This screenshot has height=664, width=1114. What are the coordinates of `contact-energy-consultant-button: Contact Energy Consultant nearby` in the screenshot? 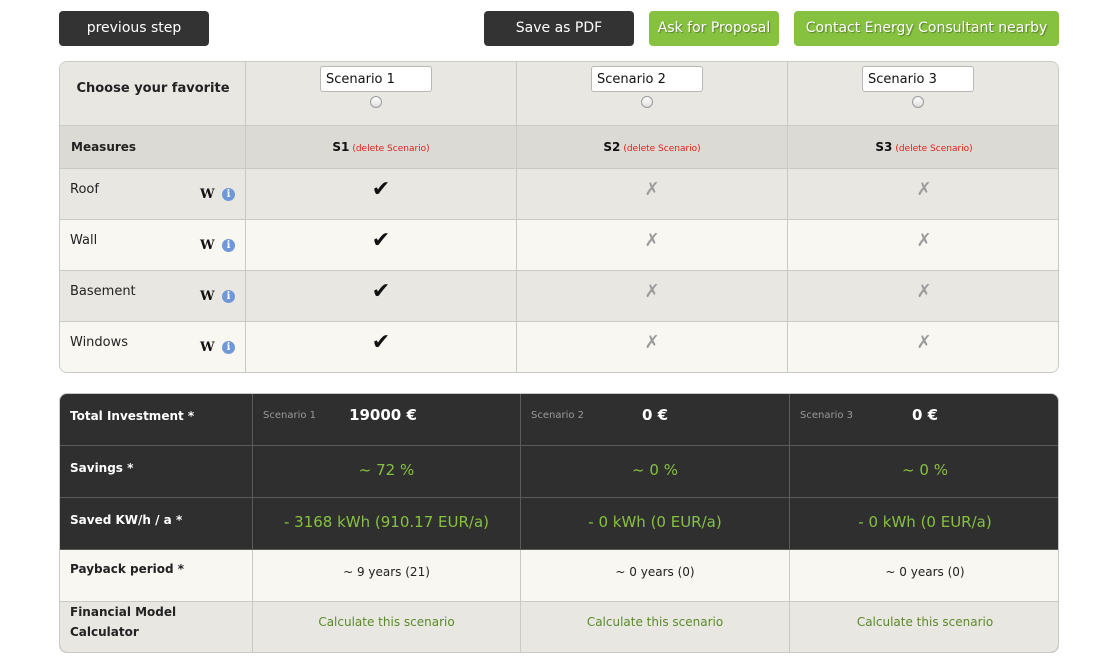 It's located at (926, 28).